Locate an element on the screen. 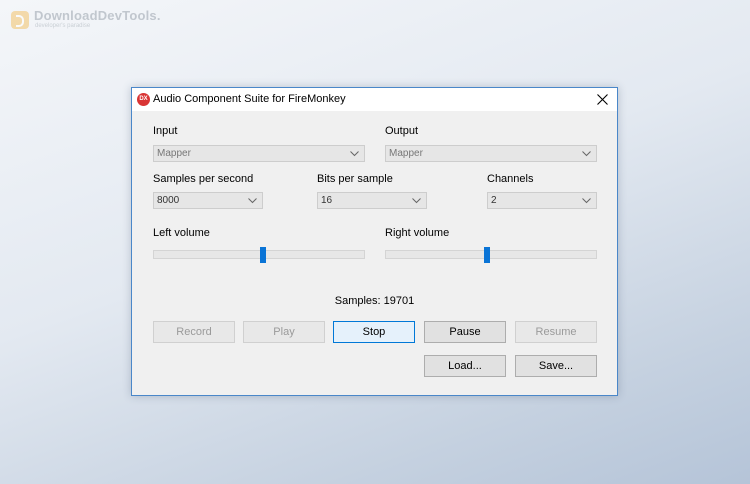  resume-button: Resume is located at coordinates (556, 332).